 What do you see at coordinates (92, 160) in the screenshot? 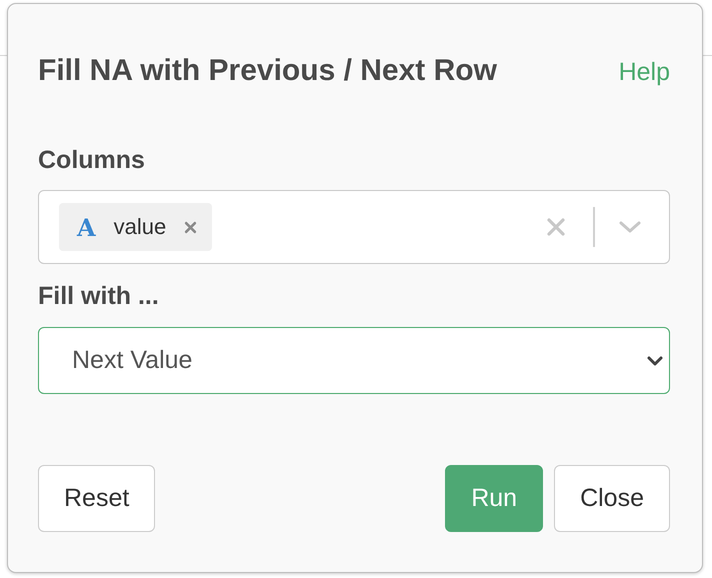
I see `field-label: Columns` at bounding box center [92, 160].